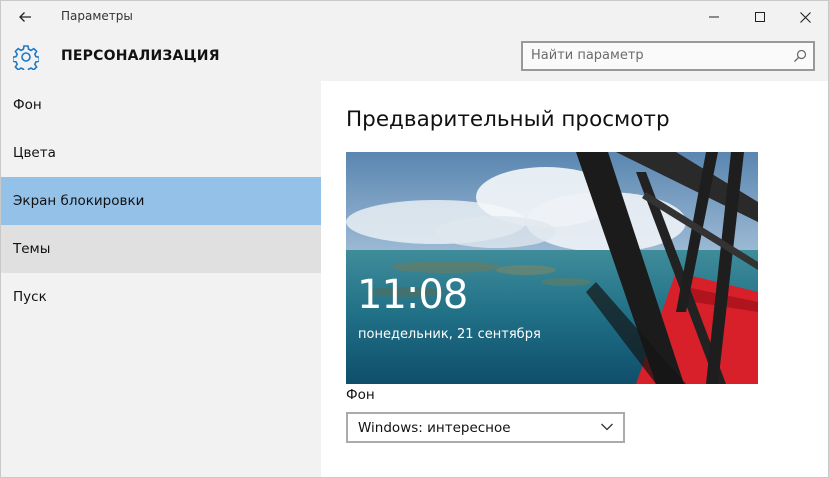 The height and width of the screenshot is (478, 829). What do you see at coordinates (607, 427) in the screenshot?
I see `chevron-down-icon` at bounding box center [607, 427].